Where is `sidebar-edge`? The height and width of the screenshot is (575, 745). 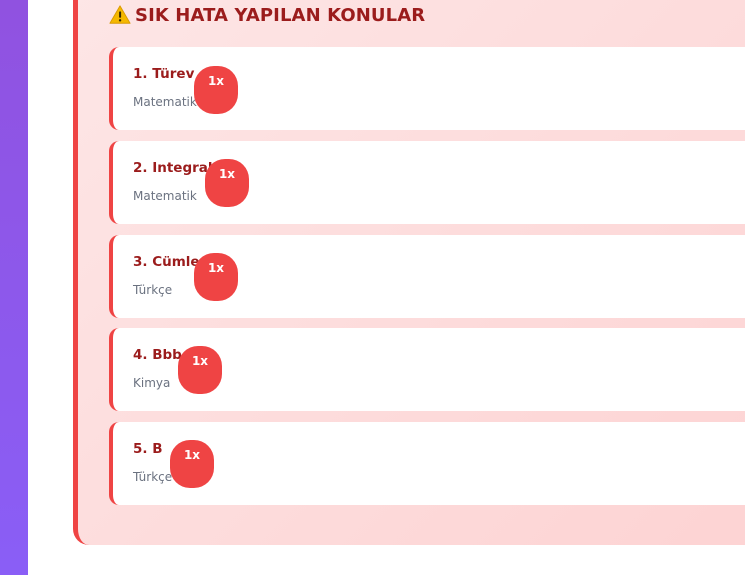 sidebar-edge is located at coordinates (14, 287).